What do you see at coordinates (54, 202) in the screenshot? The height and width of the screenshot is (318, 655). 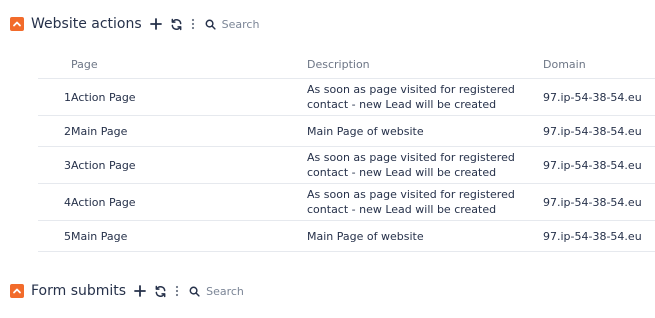 I see `row-number: 4` at bounding box center [54, 202].